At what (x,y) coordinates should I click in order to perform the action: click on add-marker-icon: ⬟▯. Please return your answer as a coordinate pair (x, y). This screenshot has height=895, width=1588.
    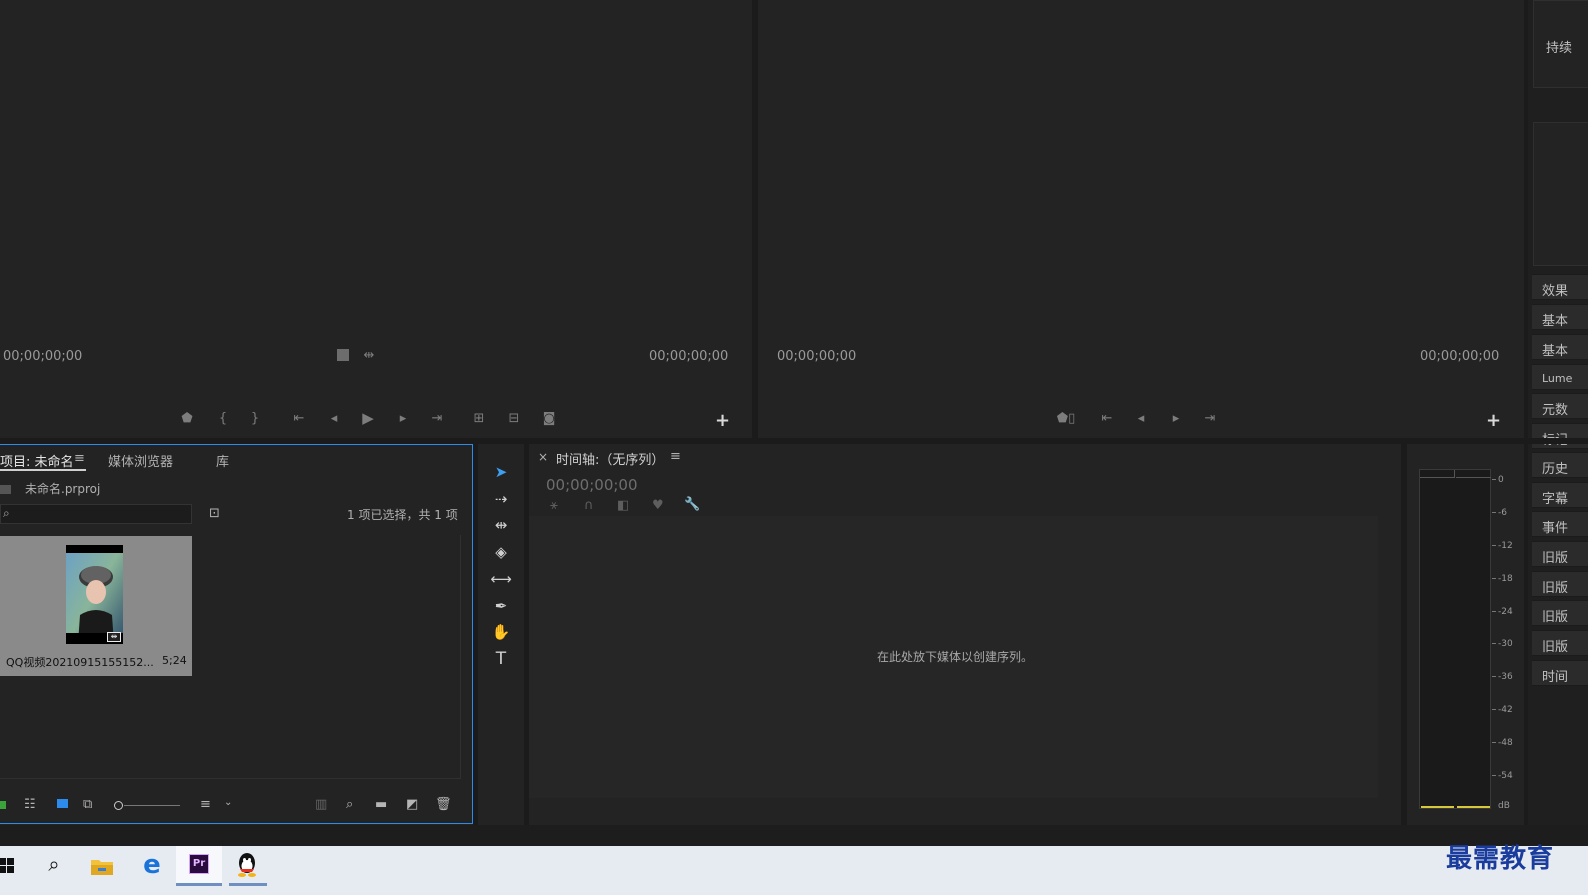
    Looking at the image, I should click on (1066, 419).